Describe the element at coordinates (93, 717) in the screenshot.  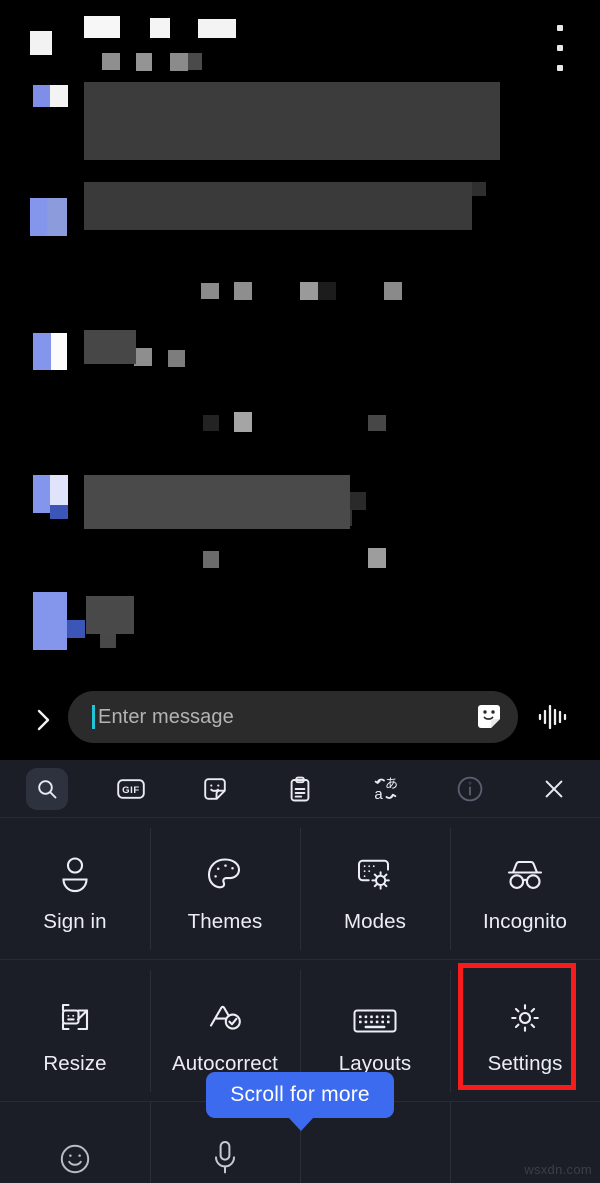
I see `text-cursor` at that location.